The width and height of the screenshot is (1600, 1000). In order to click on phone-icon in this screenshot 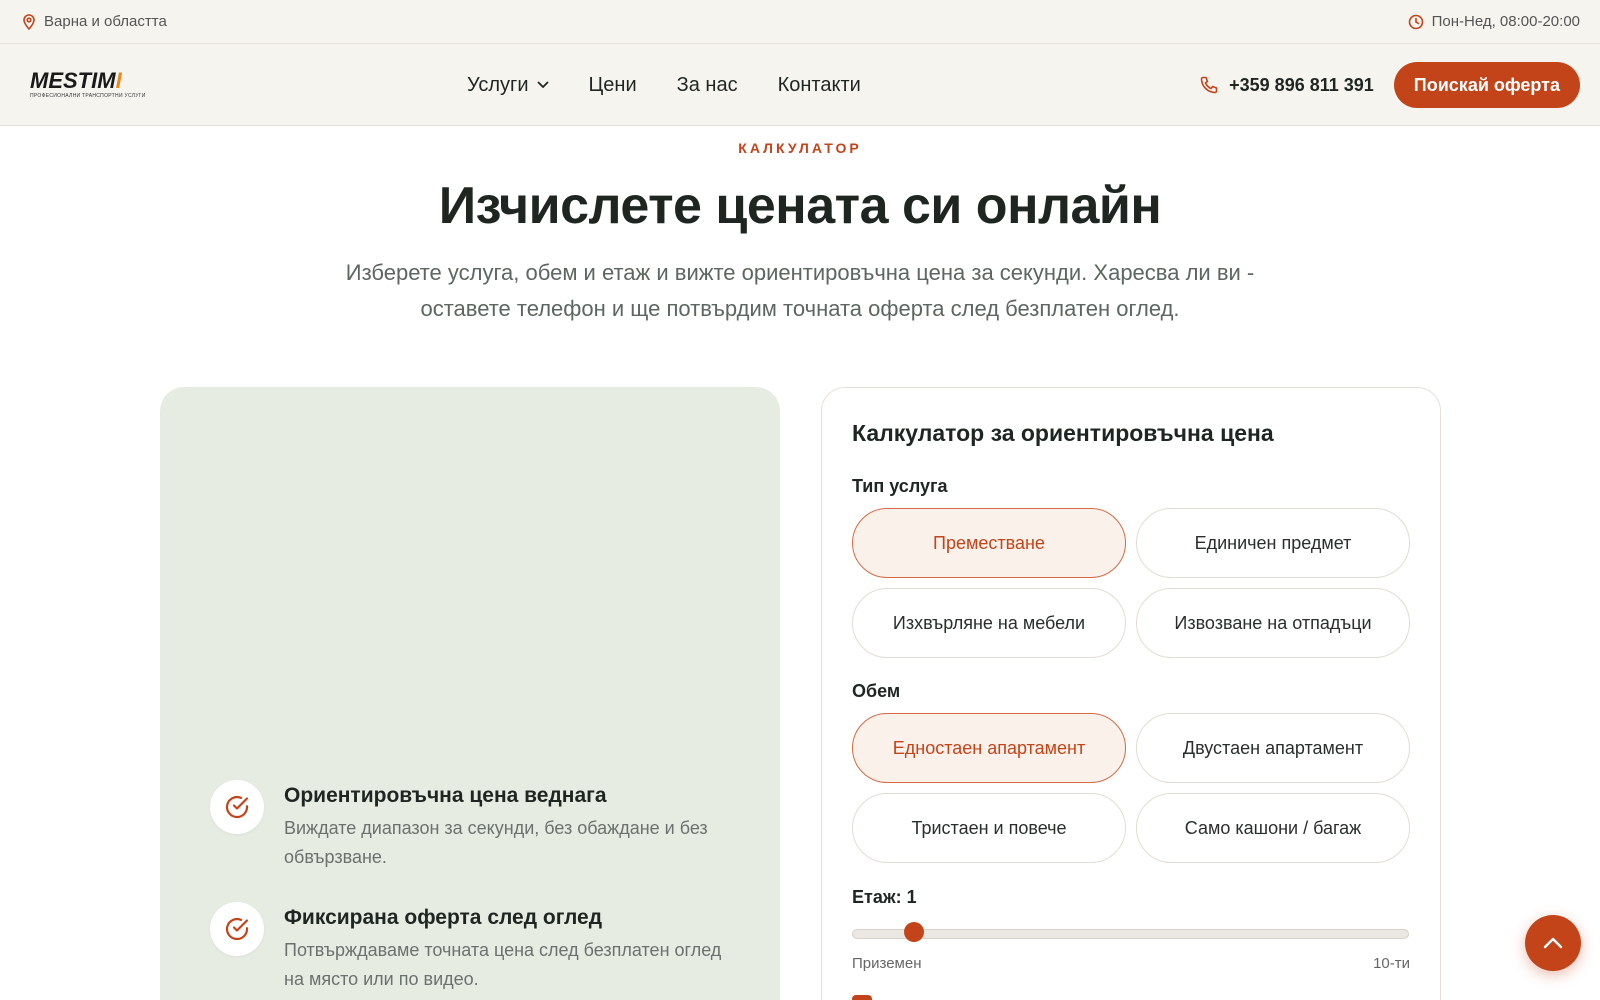, I will do `click(1209, 85)`.